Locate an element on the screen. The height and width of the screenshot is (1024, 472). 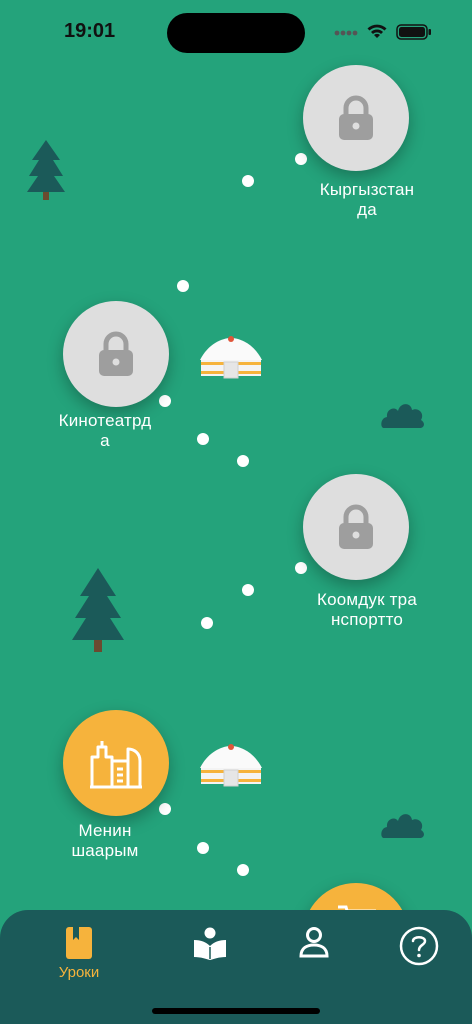
lesson-title-line: Кинотеатрд is located at coordinates (105, 420).